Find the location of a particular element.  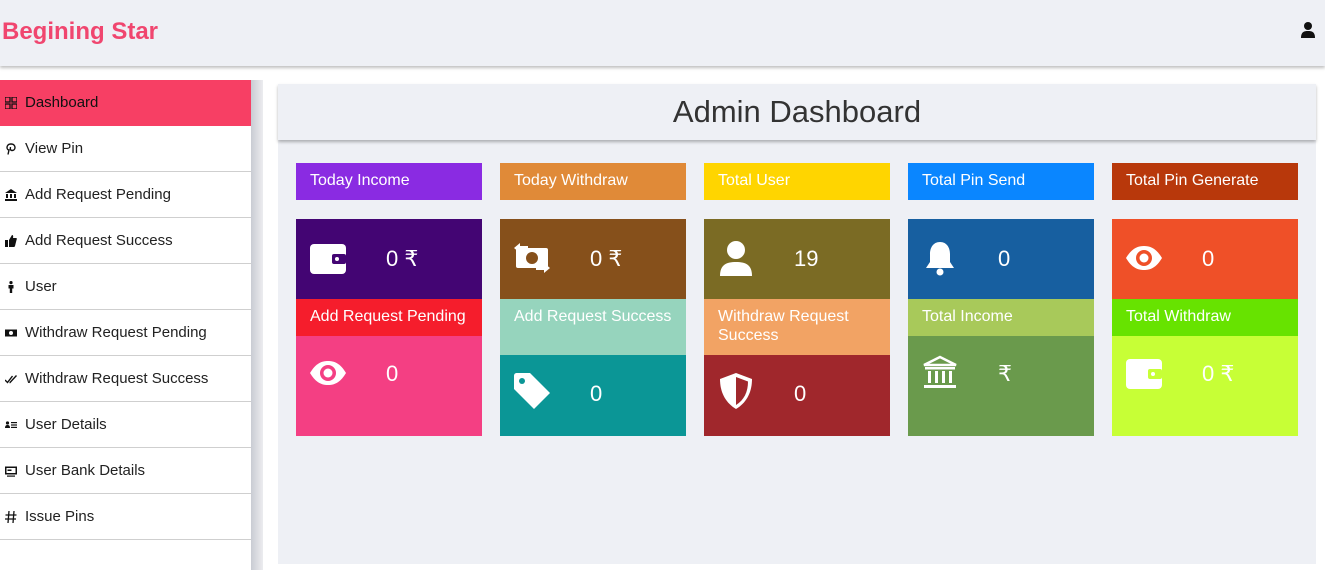

sidebar-item-label: Add Request Pending is located at coordinates (98, 194).